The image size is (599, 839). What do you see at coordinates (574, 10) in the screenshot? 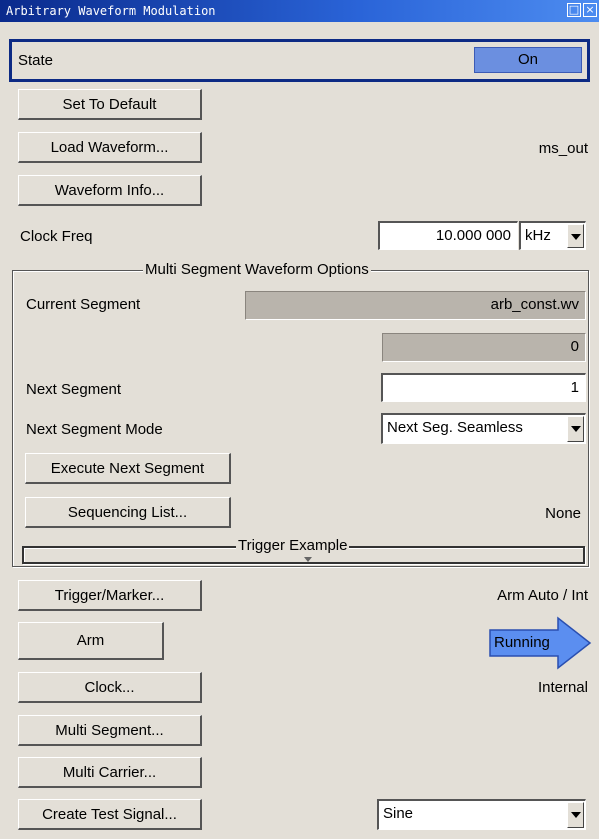
I see `maximize-icon: □` at bounding box center [574, 10].